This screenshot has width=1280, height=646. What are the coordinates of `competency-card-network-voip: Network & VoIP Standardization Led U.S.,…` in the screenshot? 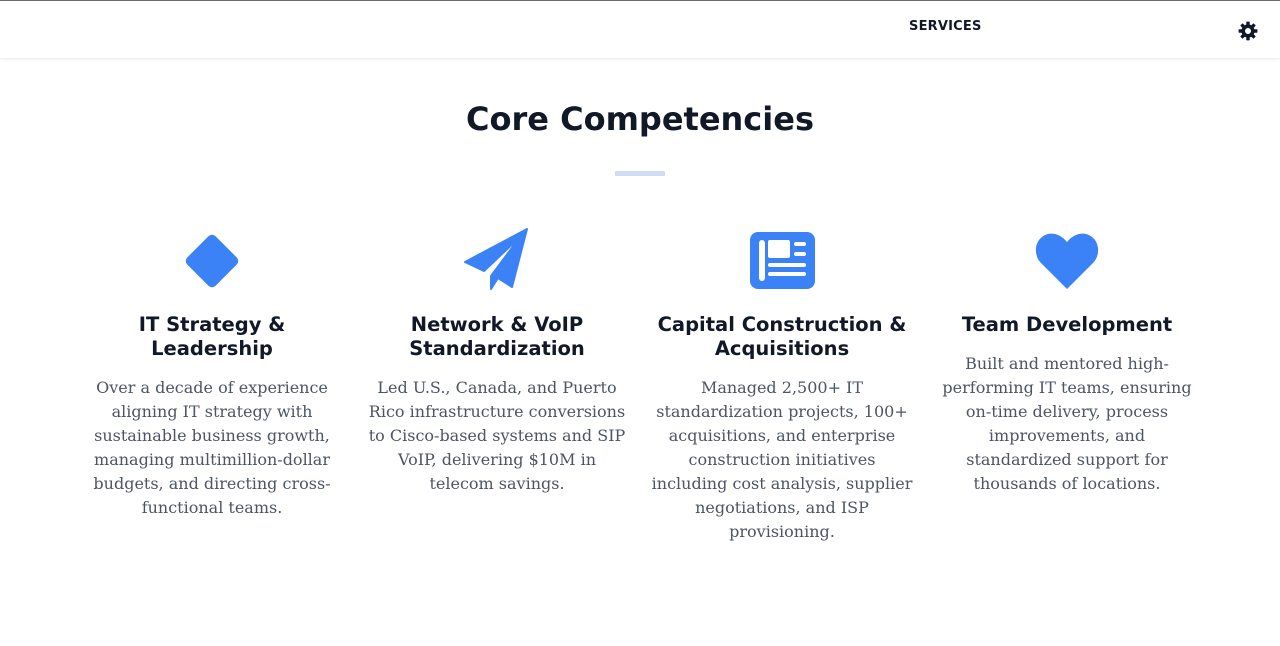 It's located at (497, 361).